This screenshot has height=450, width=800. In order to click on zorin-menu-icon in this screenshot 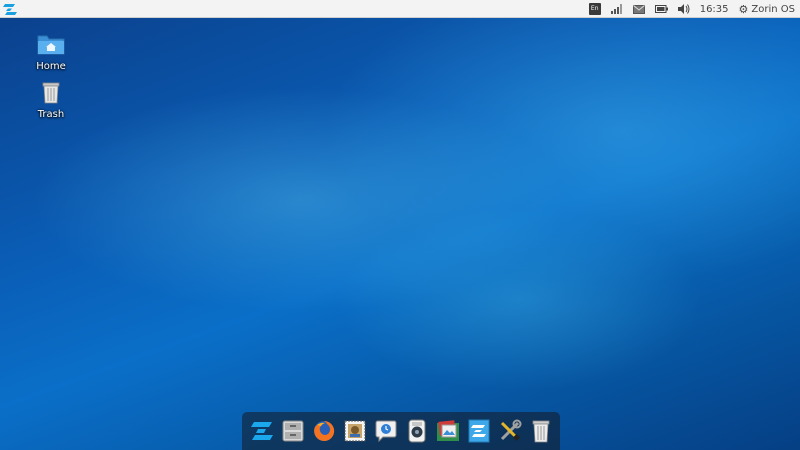, I will do `click(10, 9)`.